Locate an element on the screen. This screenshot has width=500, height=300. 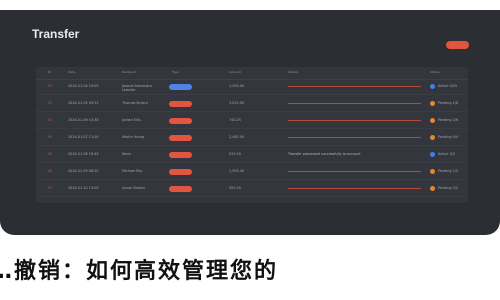
row-id: 06 is located at coordinates (50, 171).